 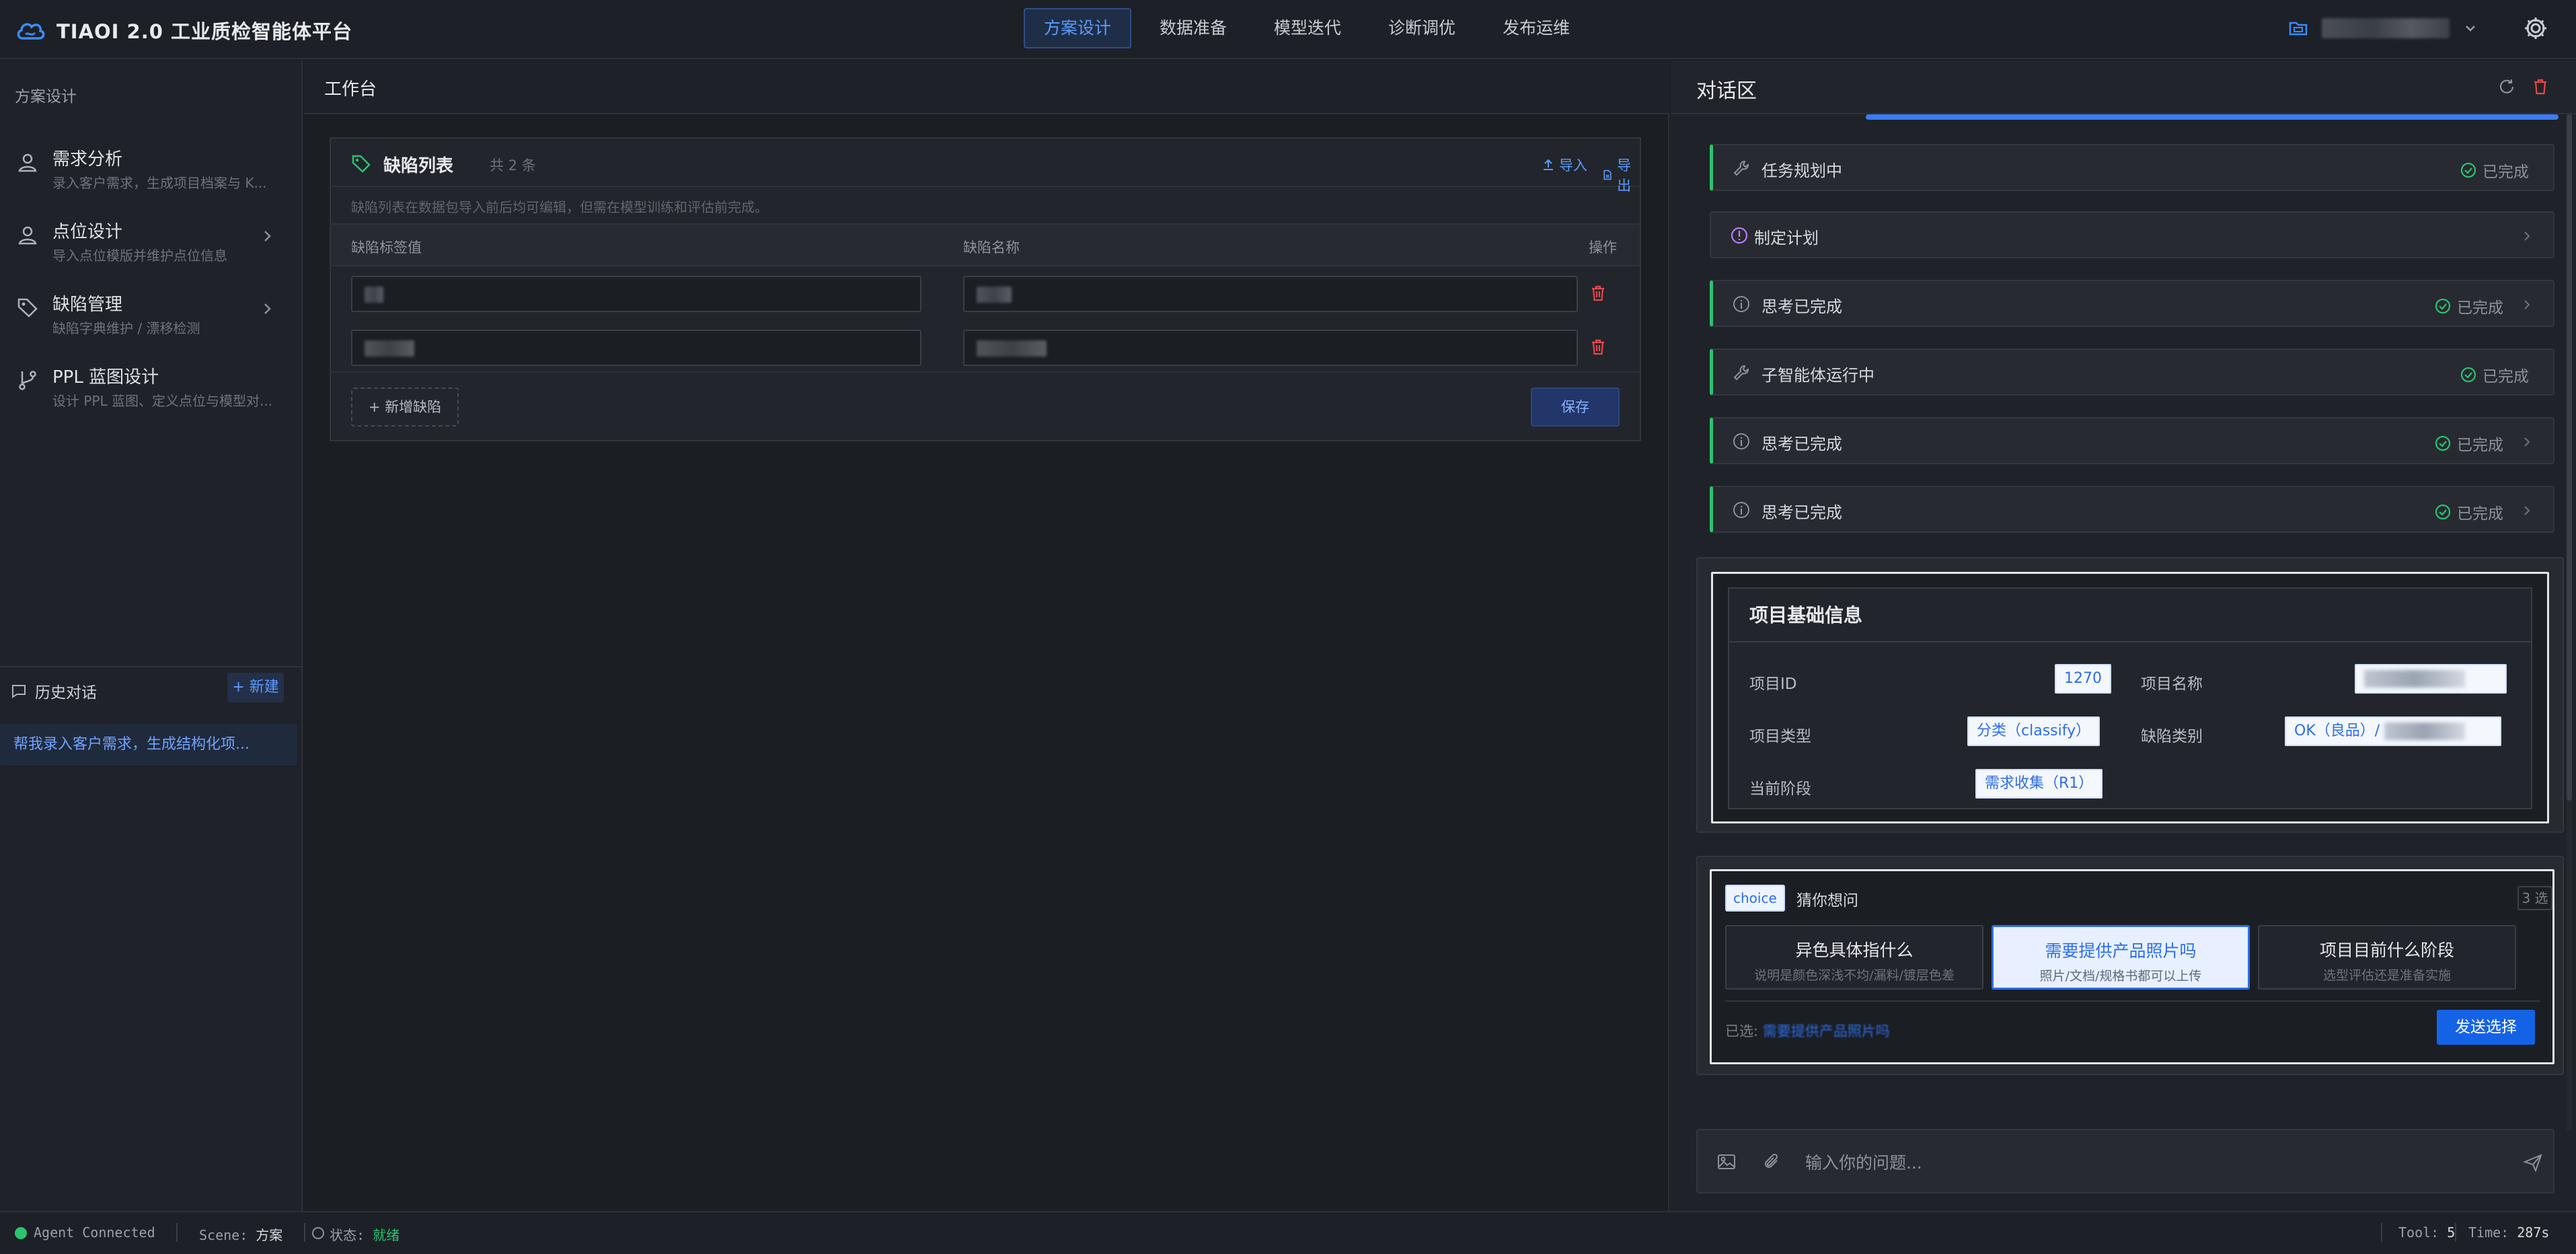 What do you see at coordinates (1421, 28) in the screenshot?
I see `nav-tab-diagnosis: 诊断调优` at bounding box center [1421, 28].